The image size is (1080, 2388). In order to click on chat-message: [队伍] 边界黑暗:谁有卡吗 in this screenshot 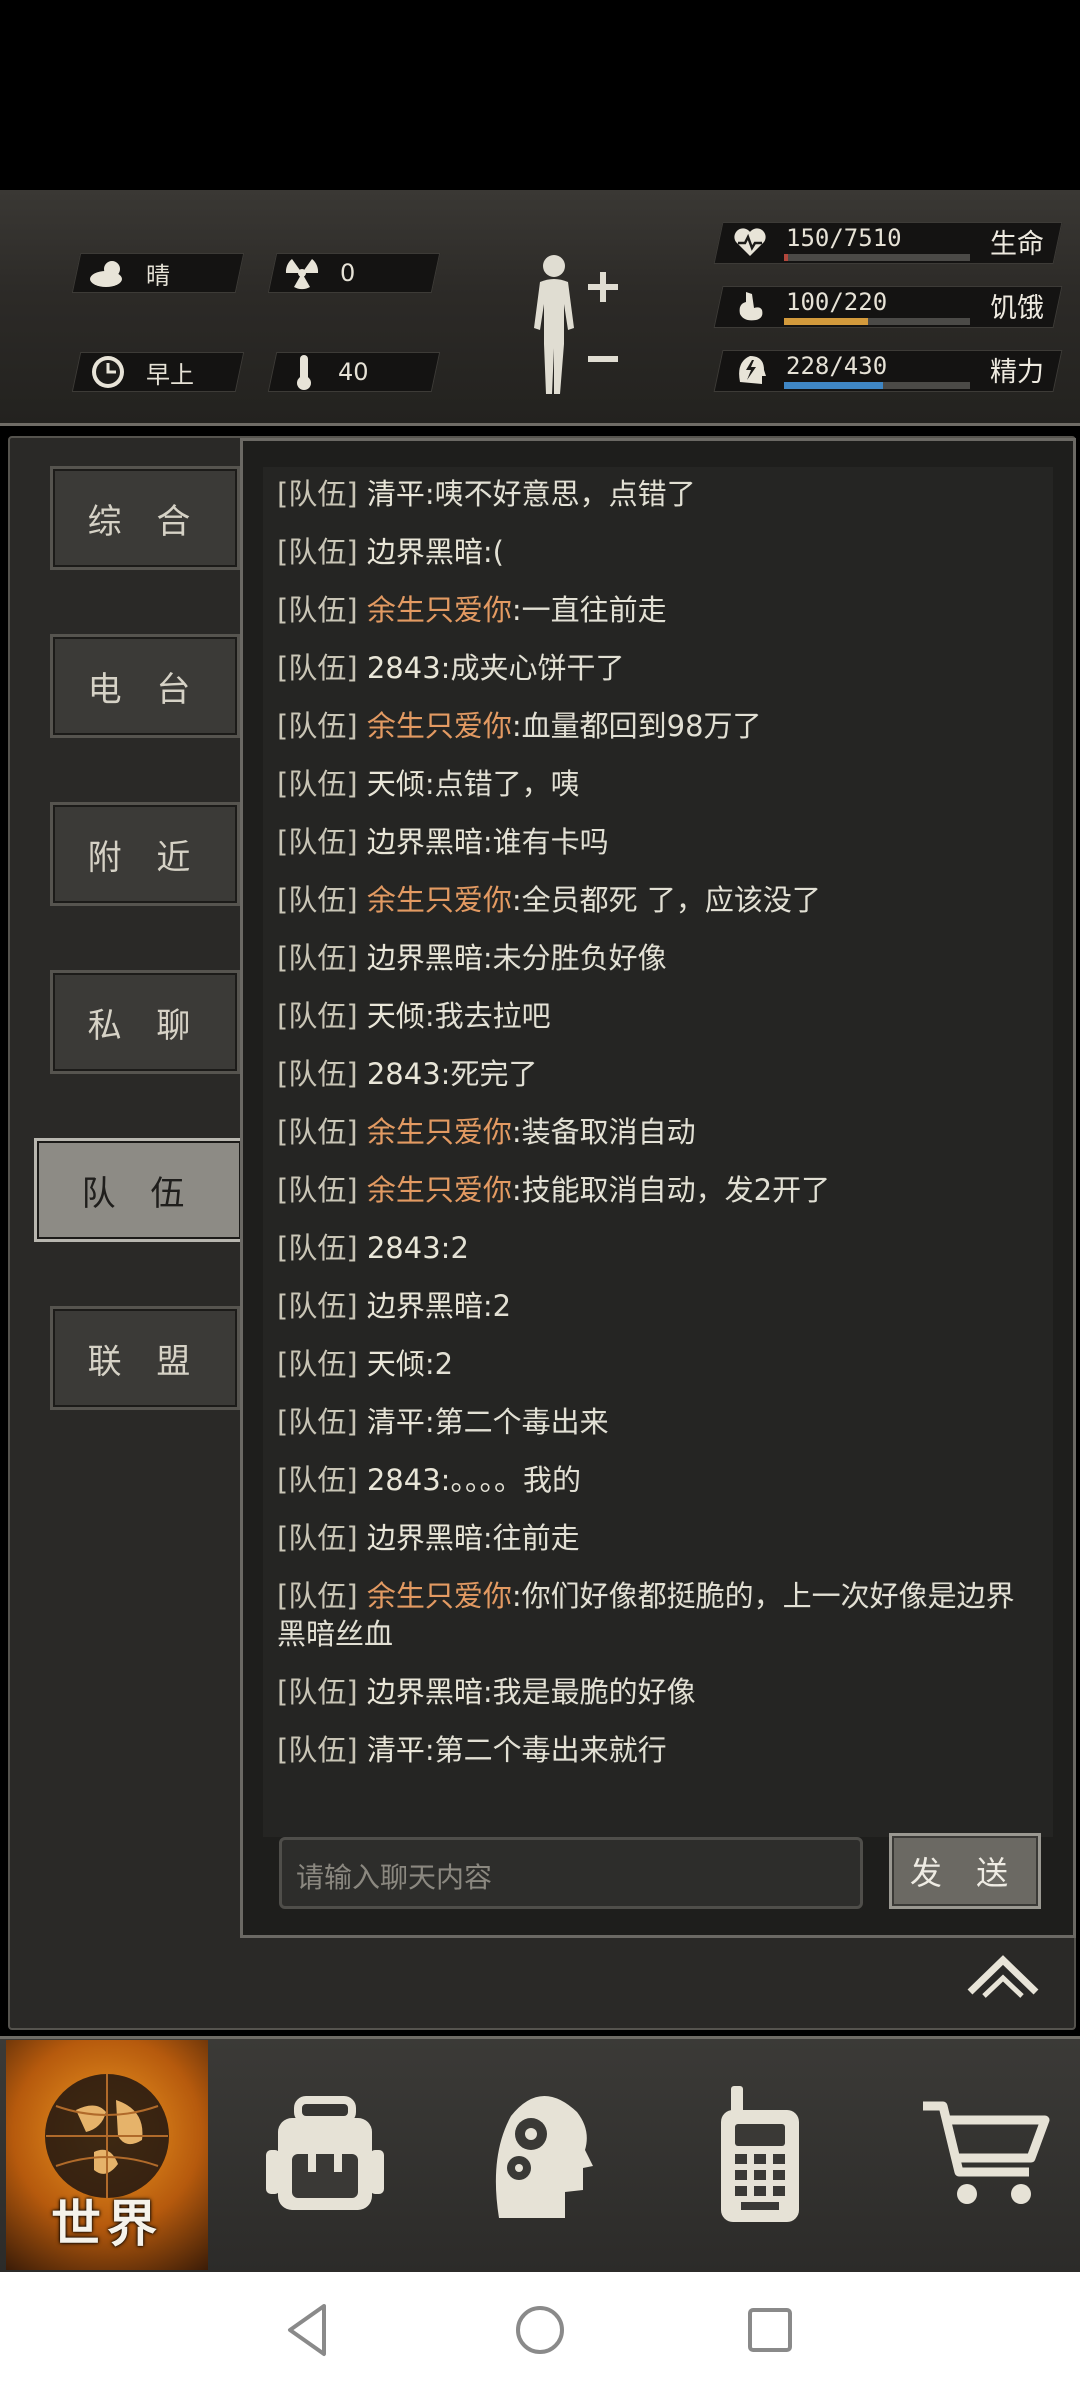, I will do `click(658, 844)`.